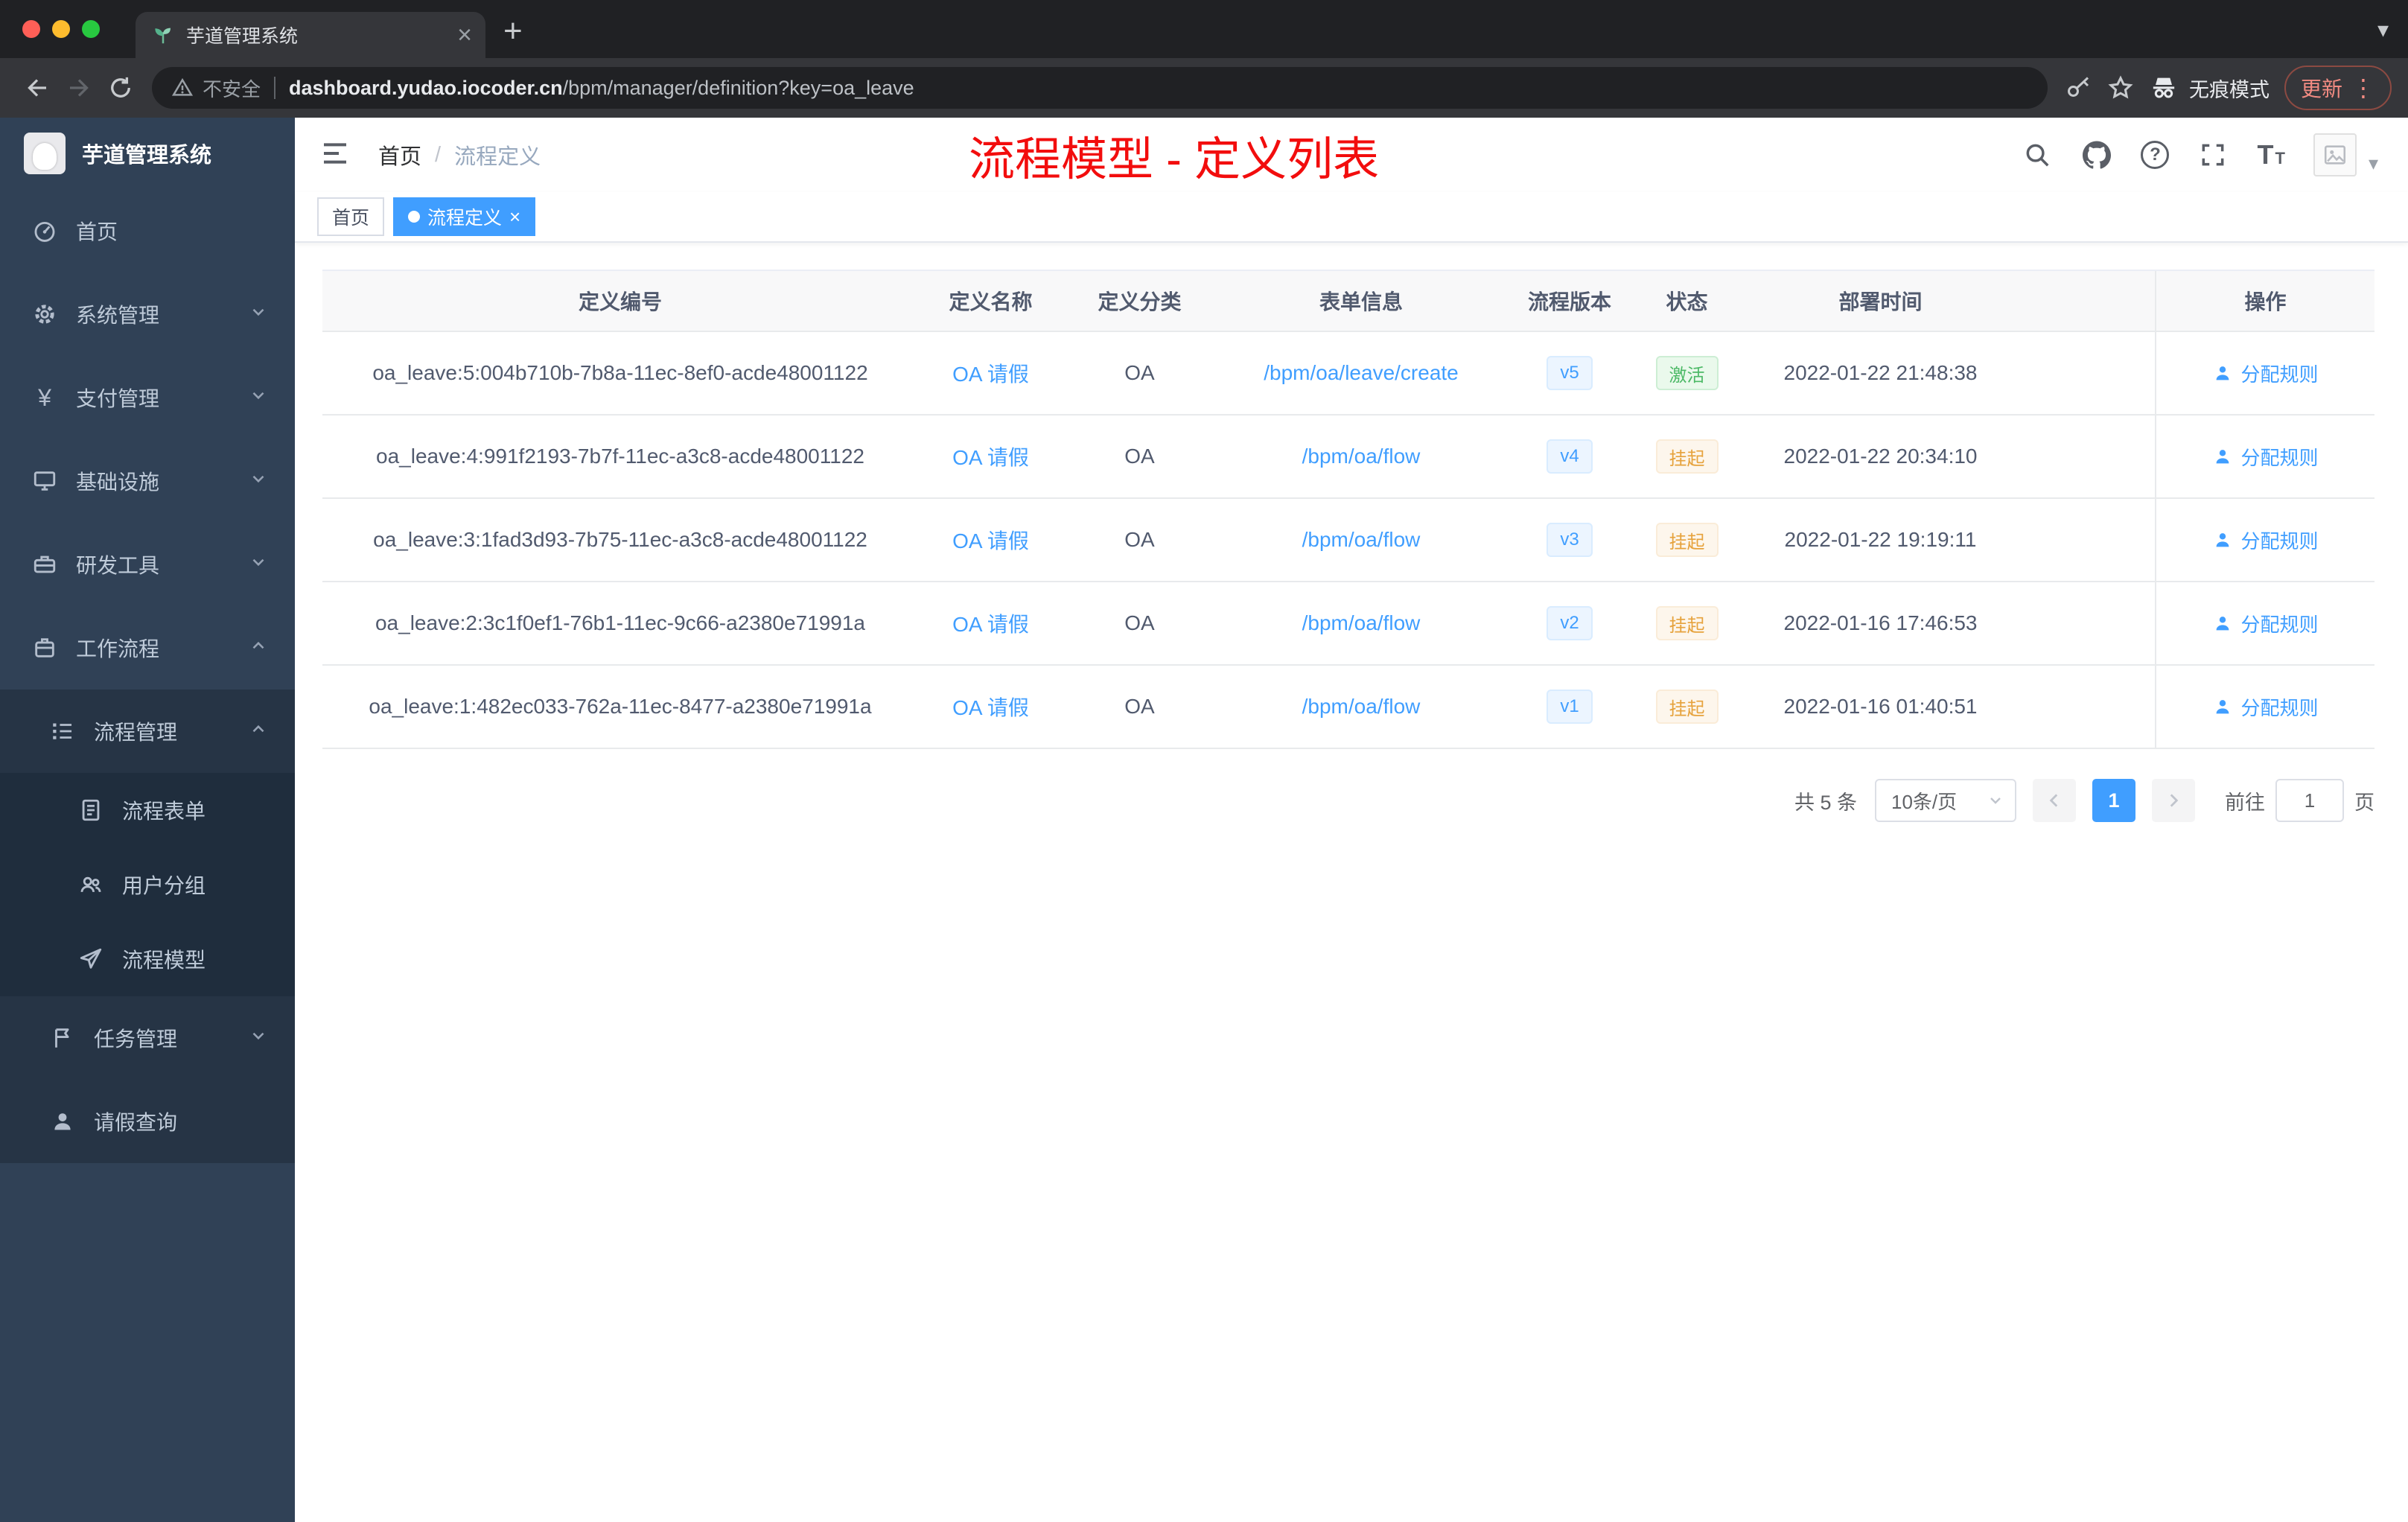  Describe the element at coordinates (514, 216) in the screenshot. I see `tag-close-icon: ×` at that location.